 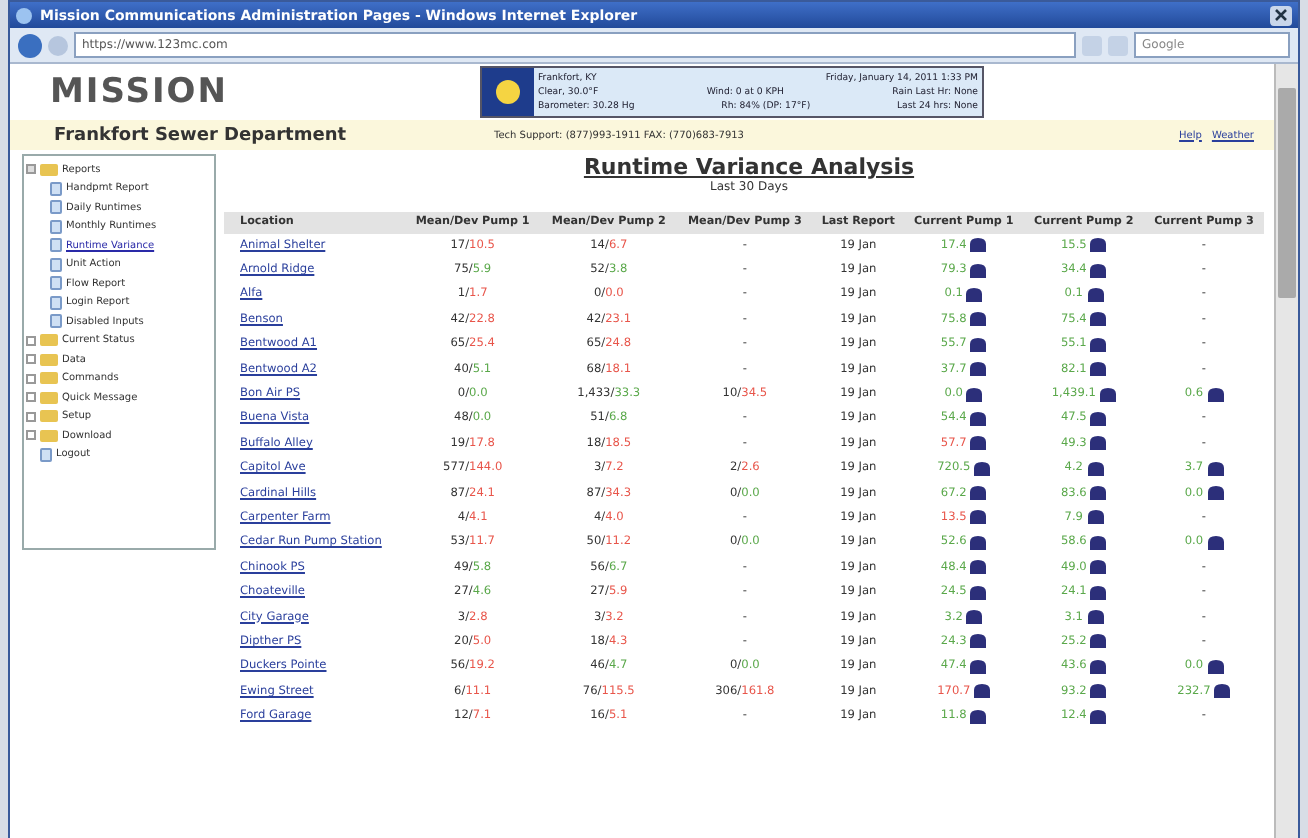 What do you see at coordinates (49, 169) in the screenshot?
I see `folder-icon` at bounding box center [49, 169].